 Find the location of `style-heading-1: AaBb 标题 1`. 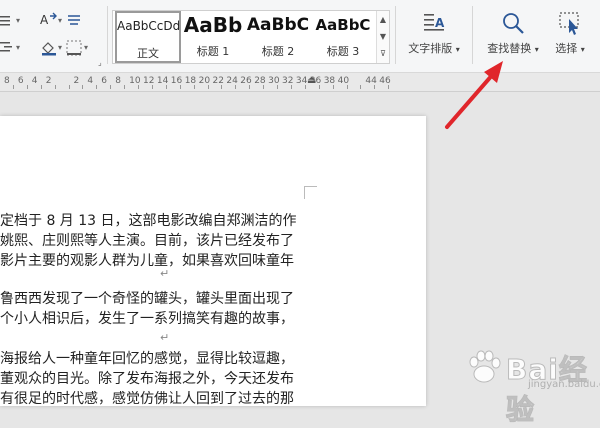

style-heading-1: AaBb 标题 1 is located at coordinates (213, 37).